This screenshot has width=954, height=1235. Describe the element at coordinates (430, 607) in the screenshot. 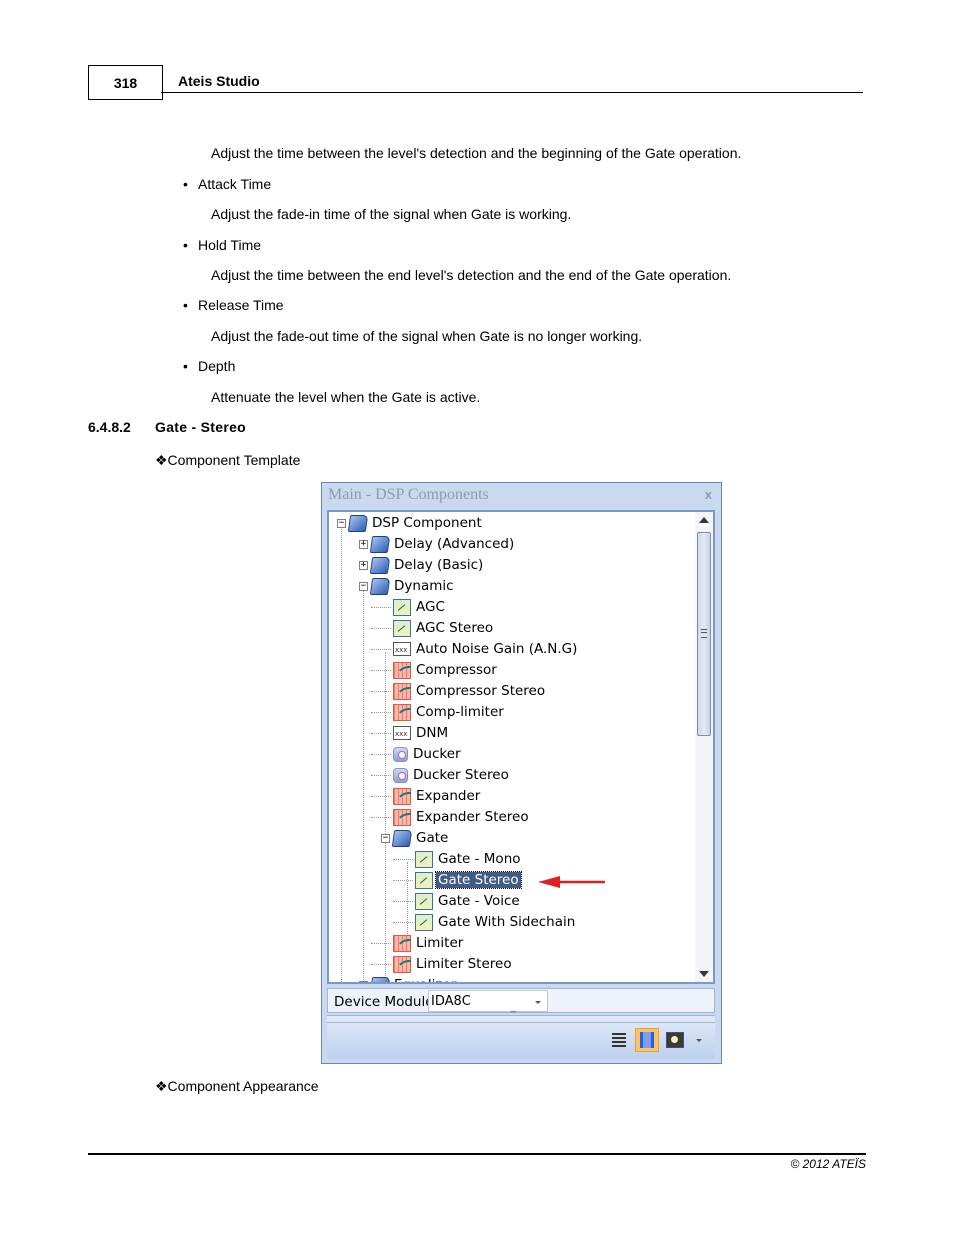

I see `tree-node-label: AGC` at that location.